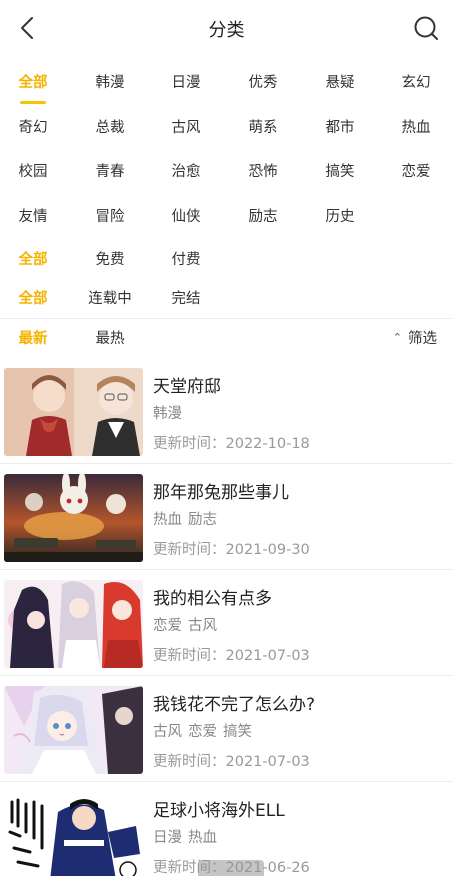 The image size is (453, 876). I want to click on comic-card: 天堂府邸 韩漫 更新时间：2022-10-18, so click(226, 411).